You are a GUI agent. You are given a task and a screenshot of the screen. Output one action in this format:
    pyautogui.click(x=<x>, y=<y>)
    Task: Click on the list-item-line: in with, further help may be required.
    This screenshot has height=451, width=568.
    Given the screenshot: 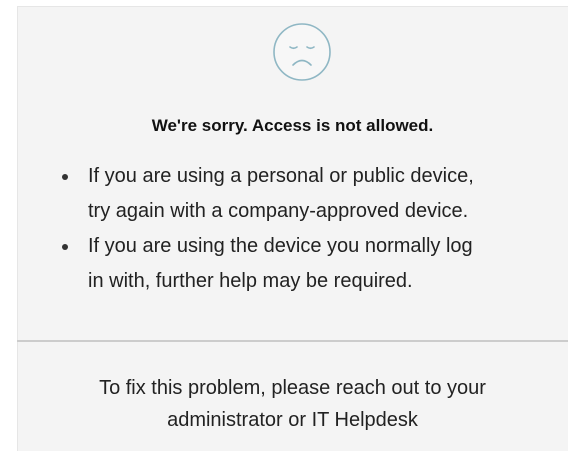 What is the action you would take?
    pyautogui.click(x=250, y=281)
    